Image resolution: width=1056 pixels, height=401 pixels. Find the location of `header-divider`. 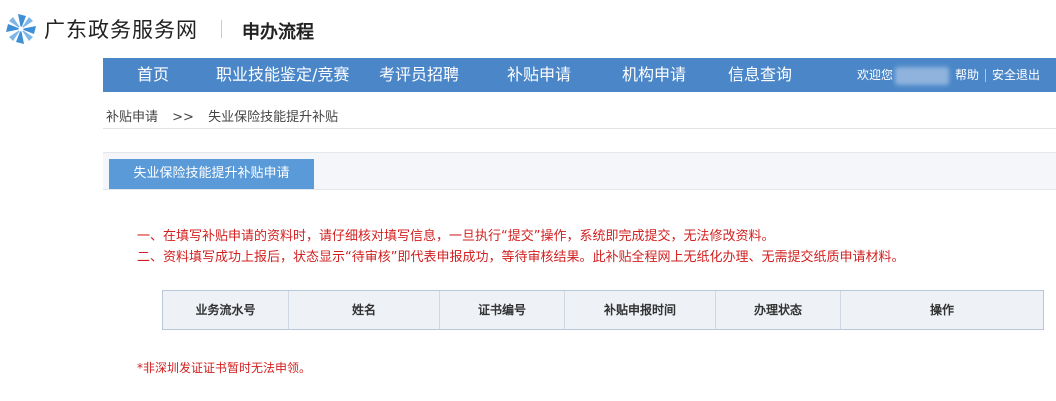

header-divider is located at coordinates (221, 29).